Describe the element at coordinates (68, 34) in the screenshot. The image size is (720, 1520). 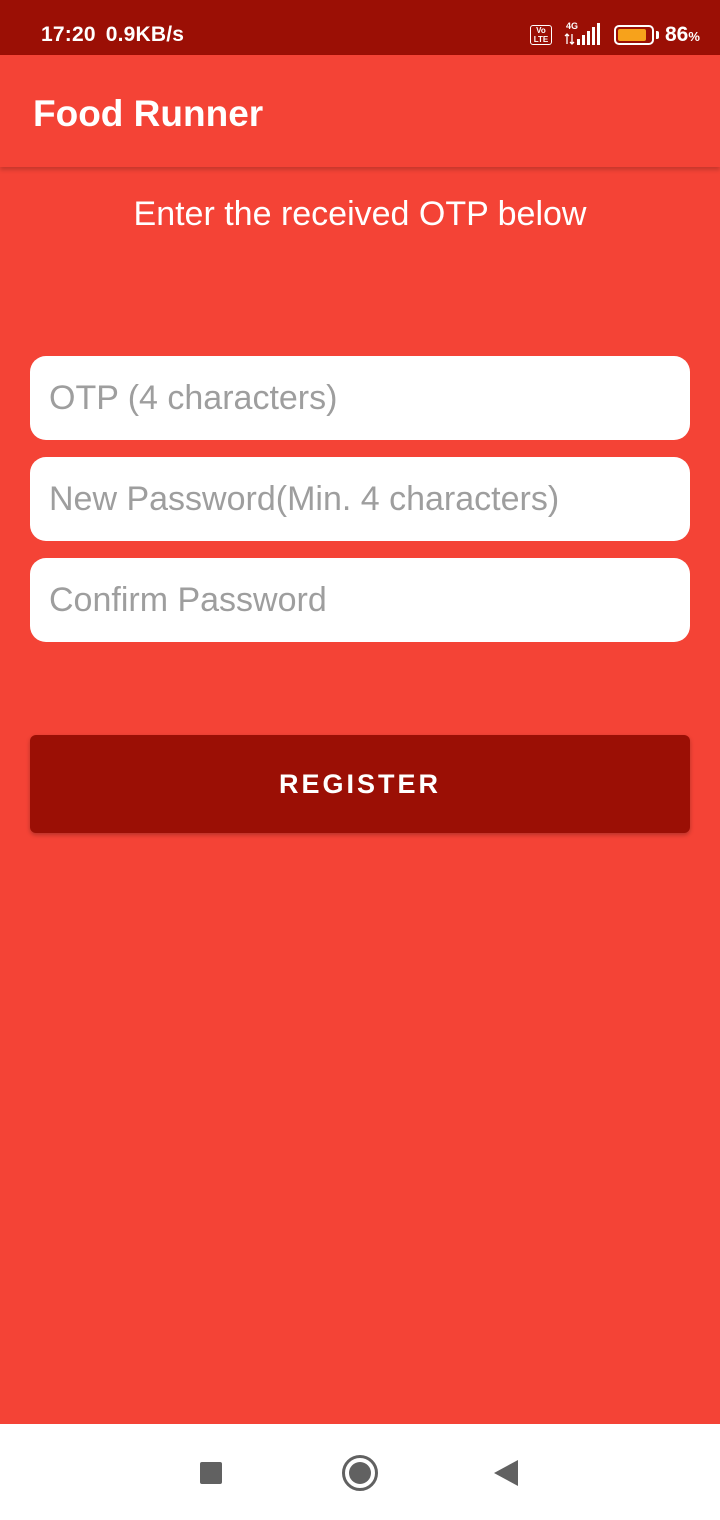
I see `status-time: 17:20` at that location.